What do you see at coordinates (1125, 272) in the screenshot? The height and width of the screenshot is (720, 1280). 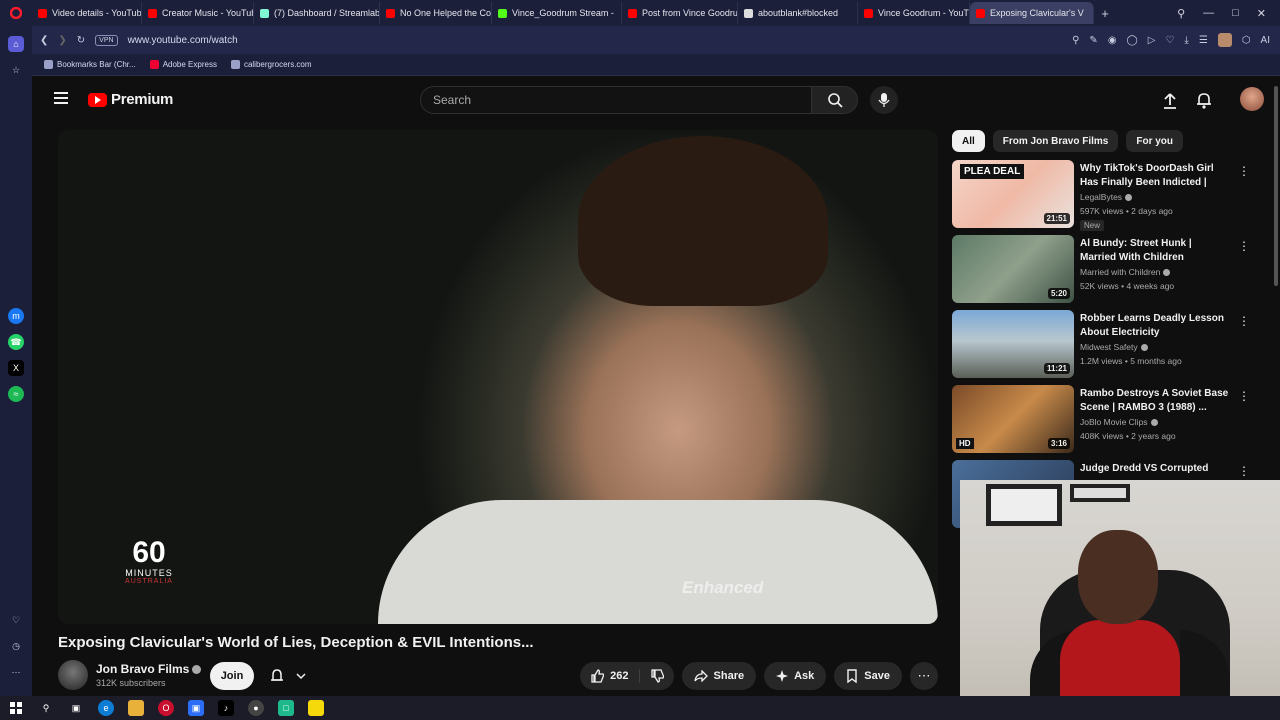 I see `recommendation-channel: Married with Children` at bounding box center [1125, 272].